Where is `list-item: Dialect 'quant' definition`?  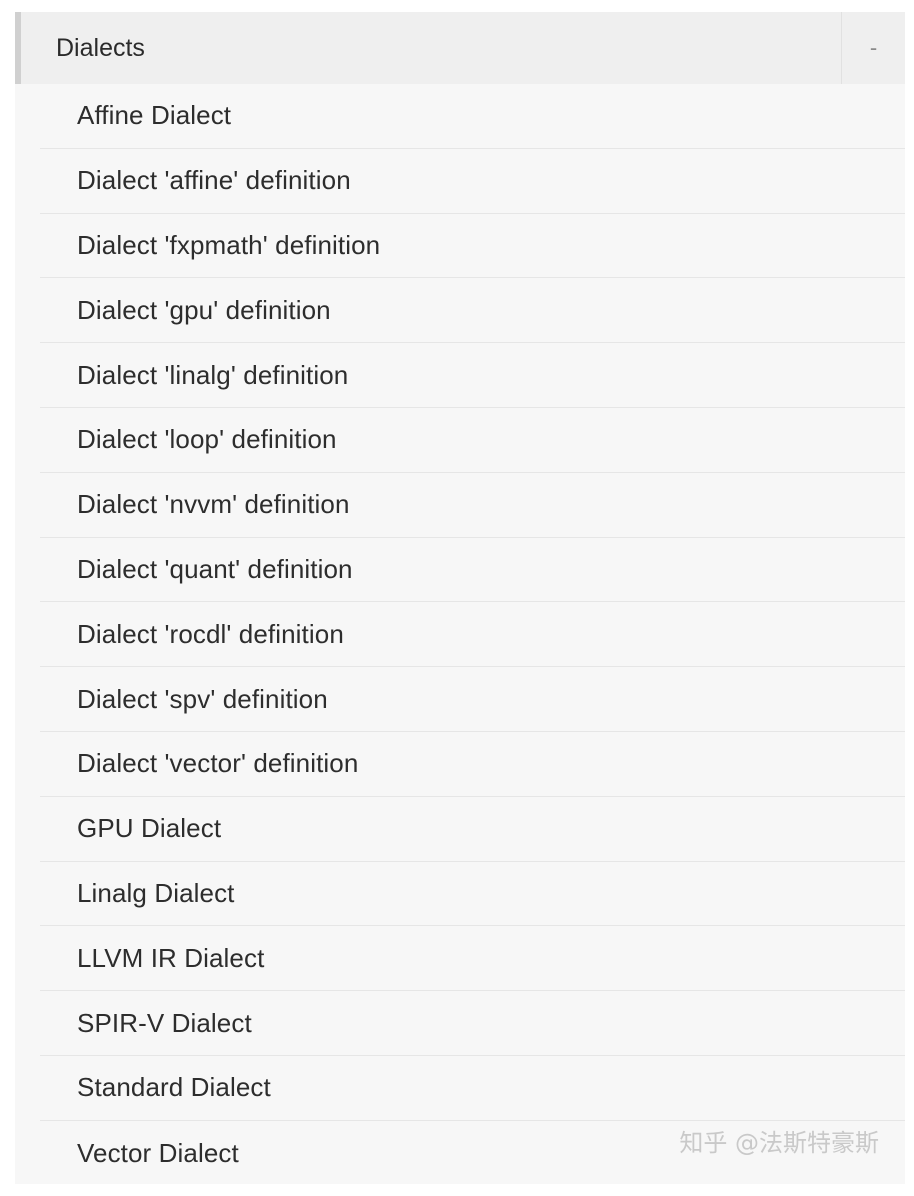
list-item: Dialect 'quant' definition is located at coordinates (472, 570).